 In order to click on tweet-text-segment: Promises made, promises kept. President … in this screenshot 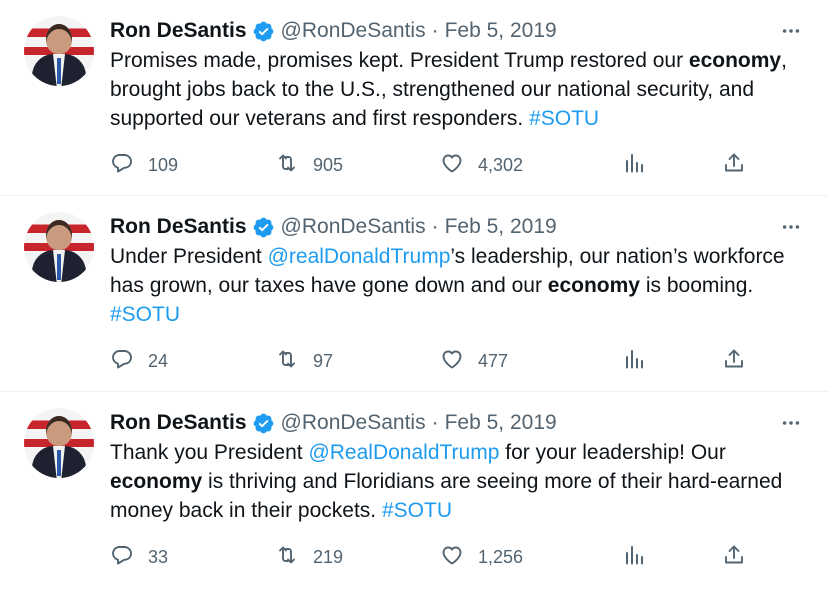, I will do `click(399, 60)`.